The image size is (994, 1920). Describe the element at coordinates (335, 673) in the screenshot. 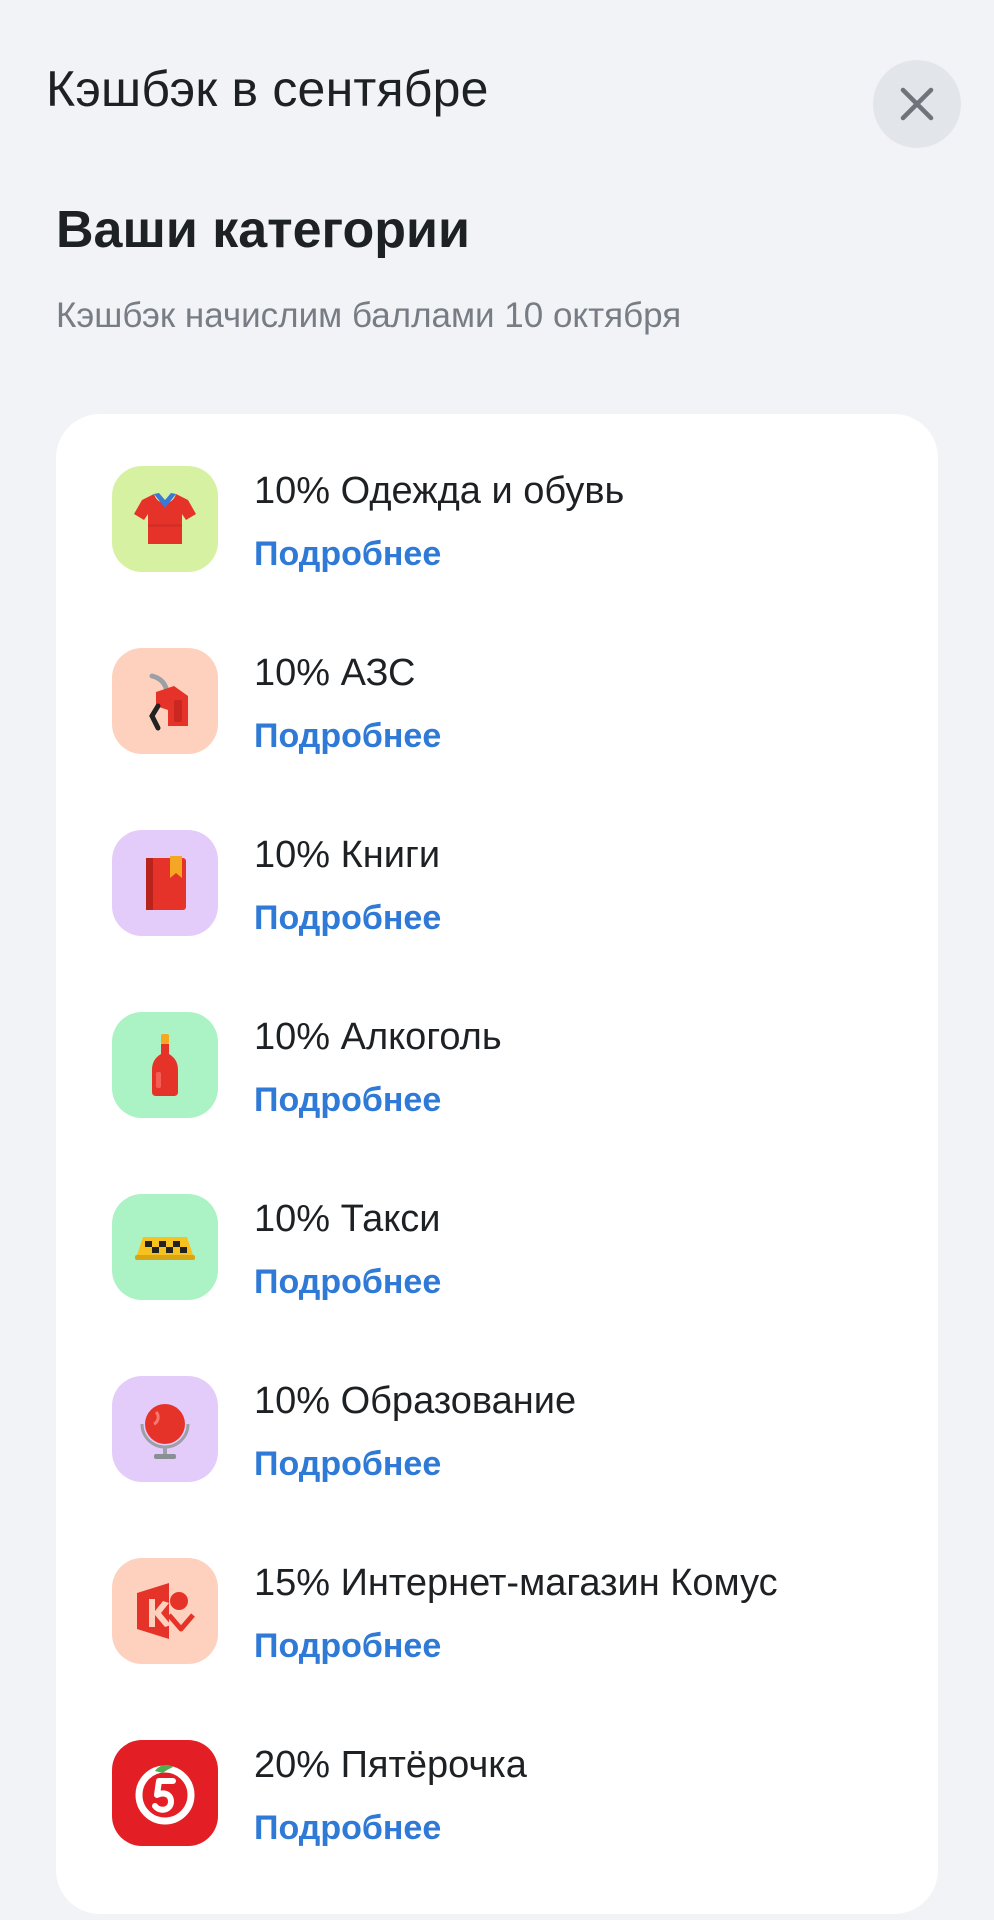

I see `category-title: 10% АЗС` at that location.